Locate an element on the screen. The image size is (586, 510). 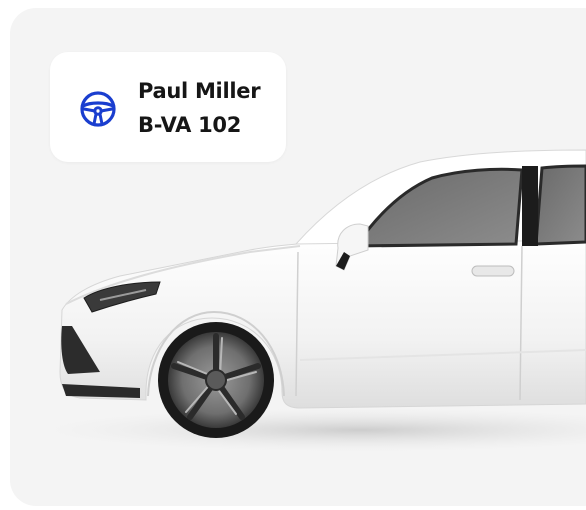
driver-info-card: Paul Miller B-VA 102 is located at coordinates (168, 107).